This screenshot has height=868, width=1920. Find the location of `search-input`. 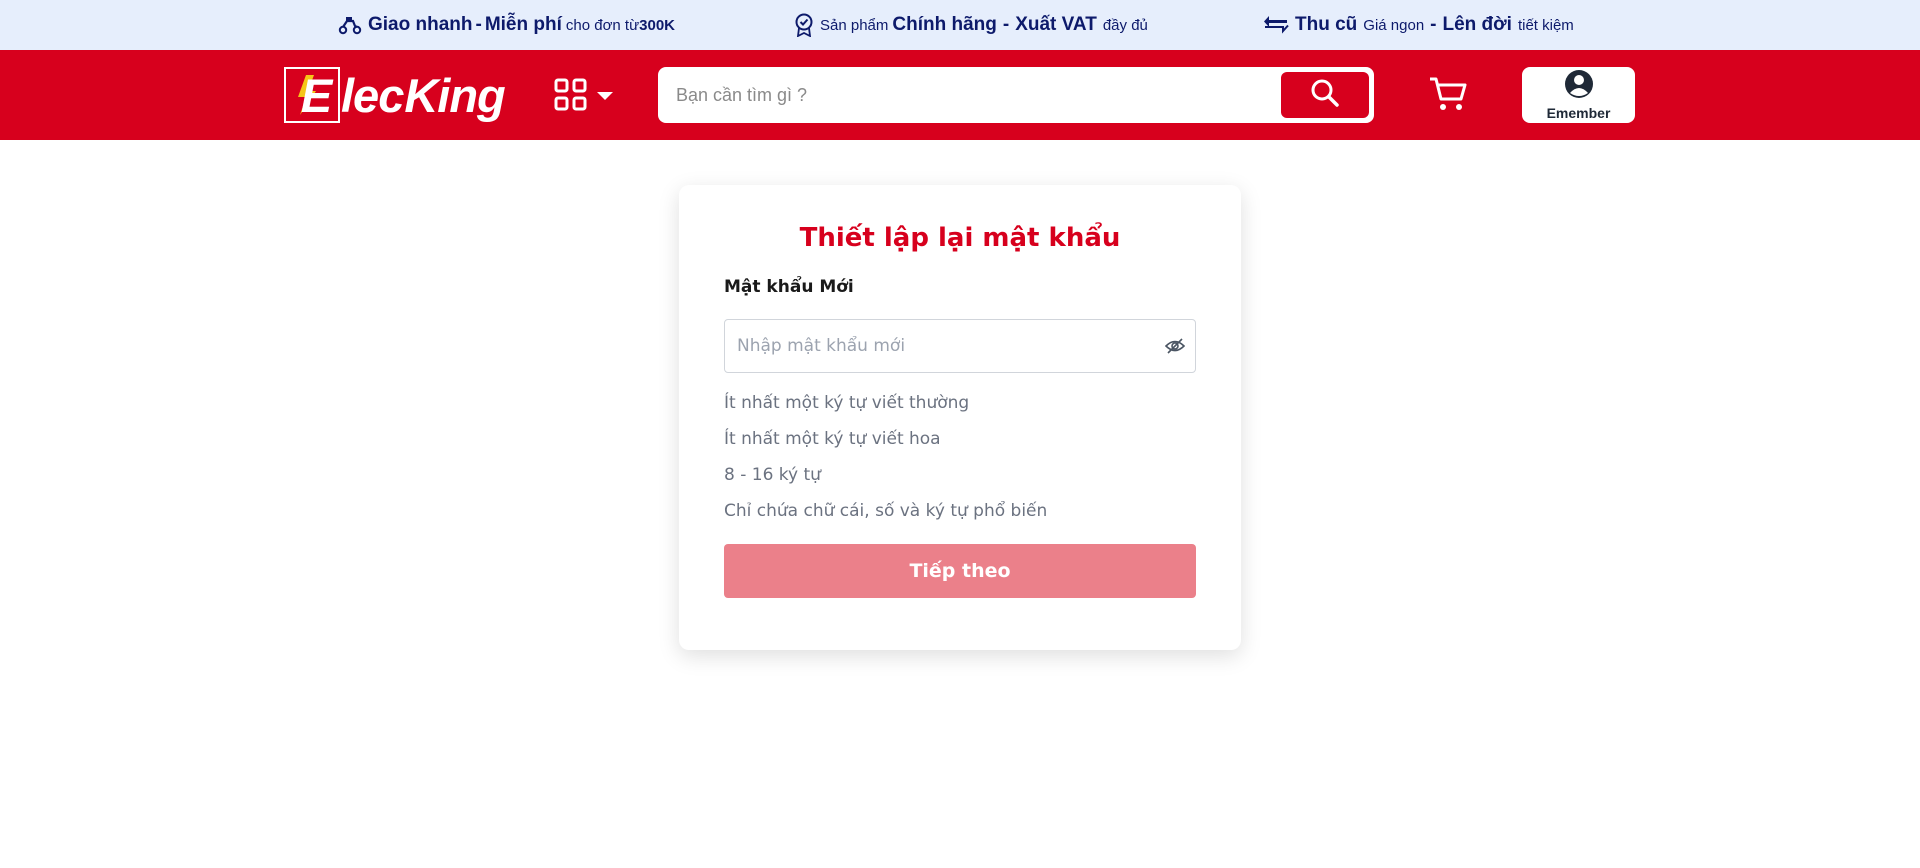

search-input is located at coordinates (969, 95).